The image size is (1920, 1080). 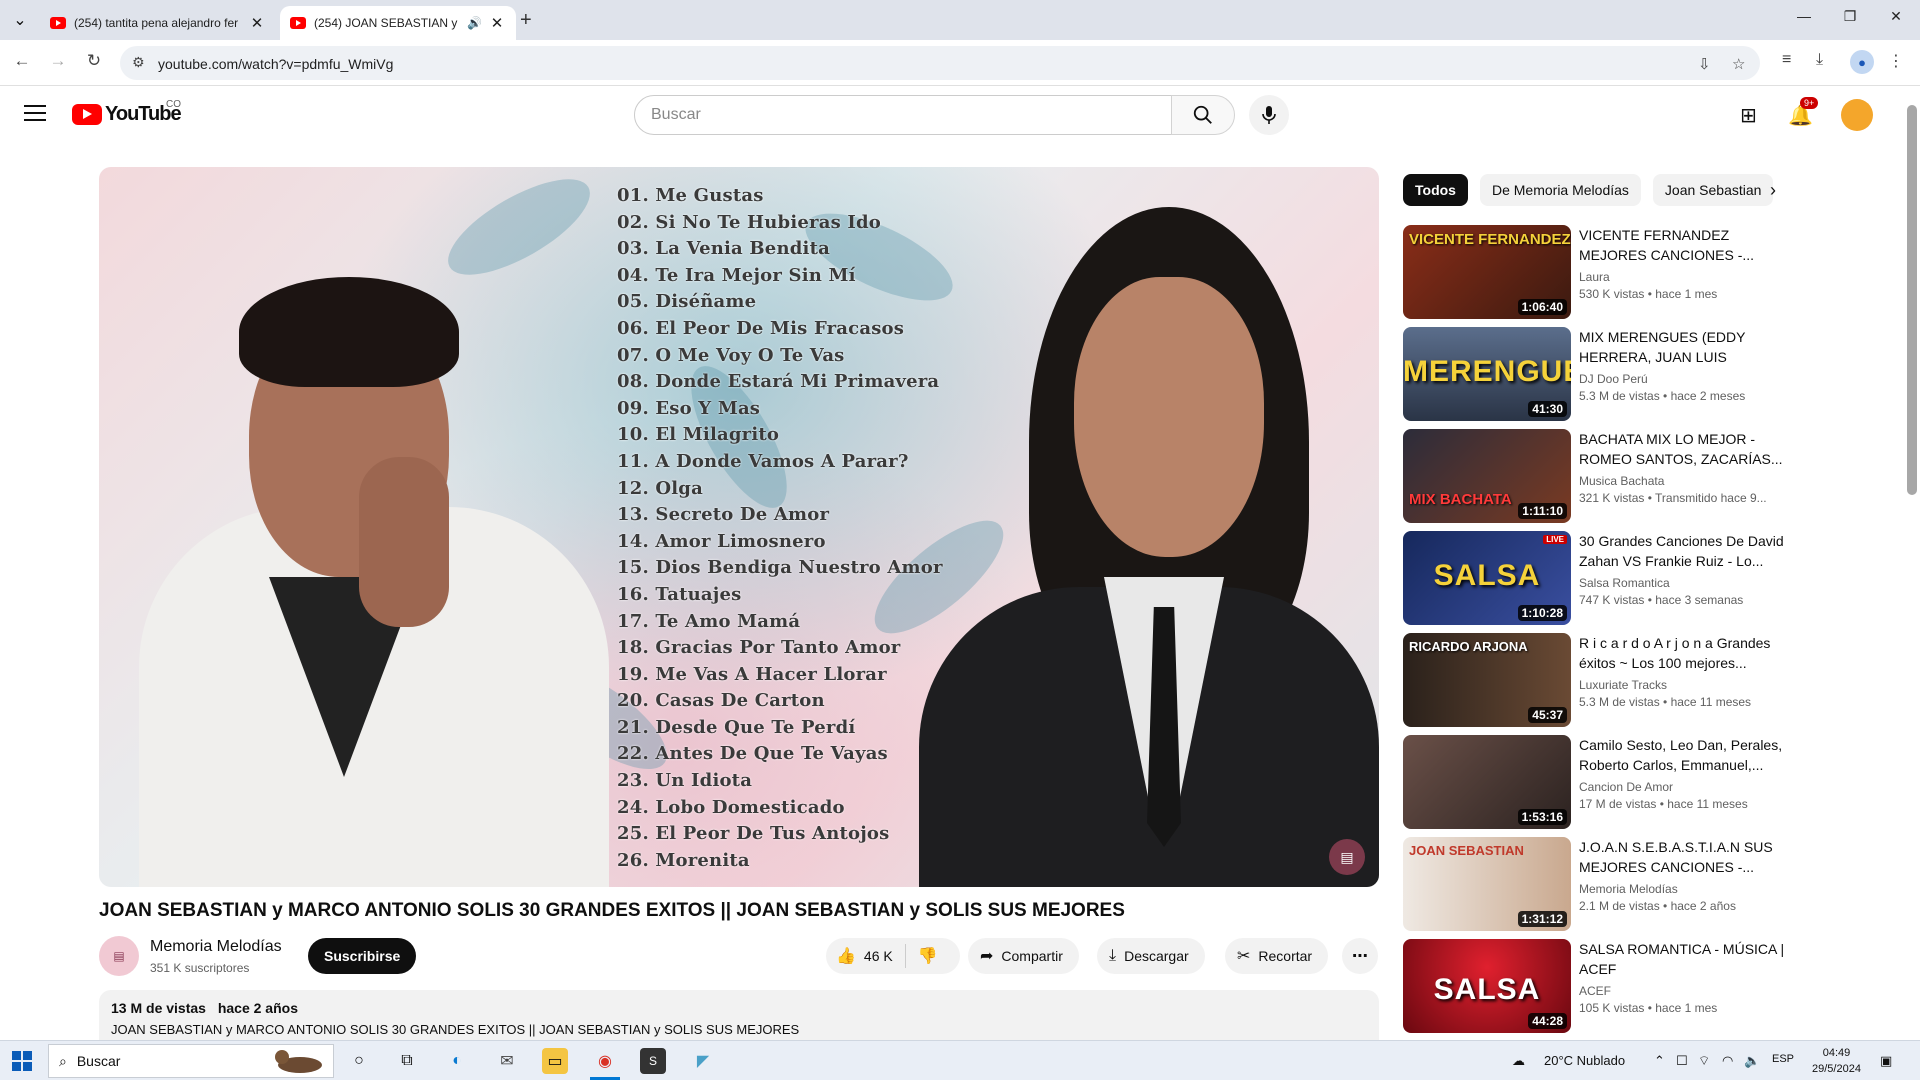 What do you see at coordinates (200, 968) in the screenshot?
I see `subscriber-count: 351 K suscriptores` at bounding box center [200, 968].